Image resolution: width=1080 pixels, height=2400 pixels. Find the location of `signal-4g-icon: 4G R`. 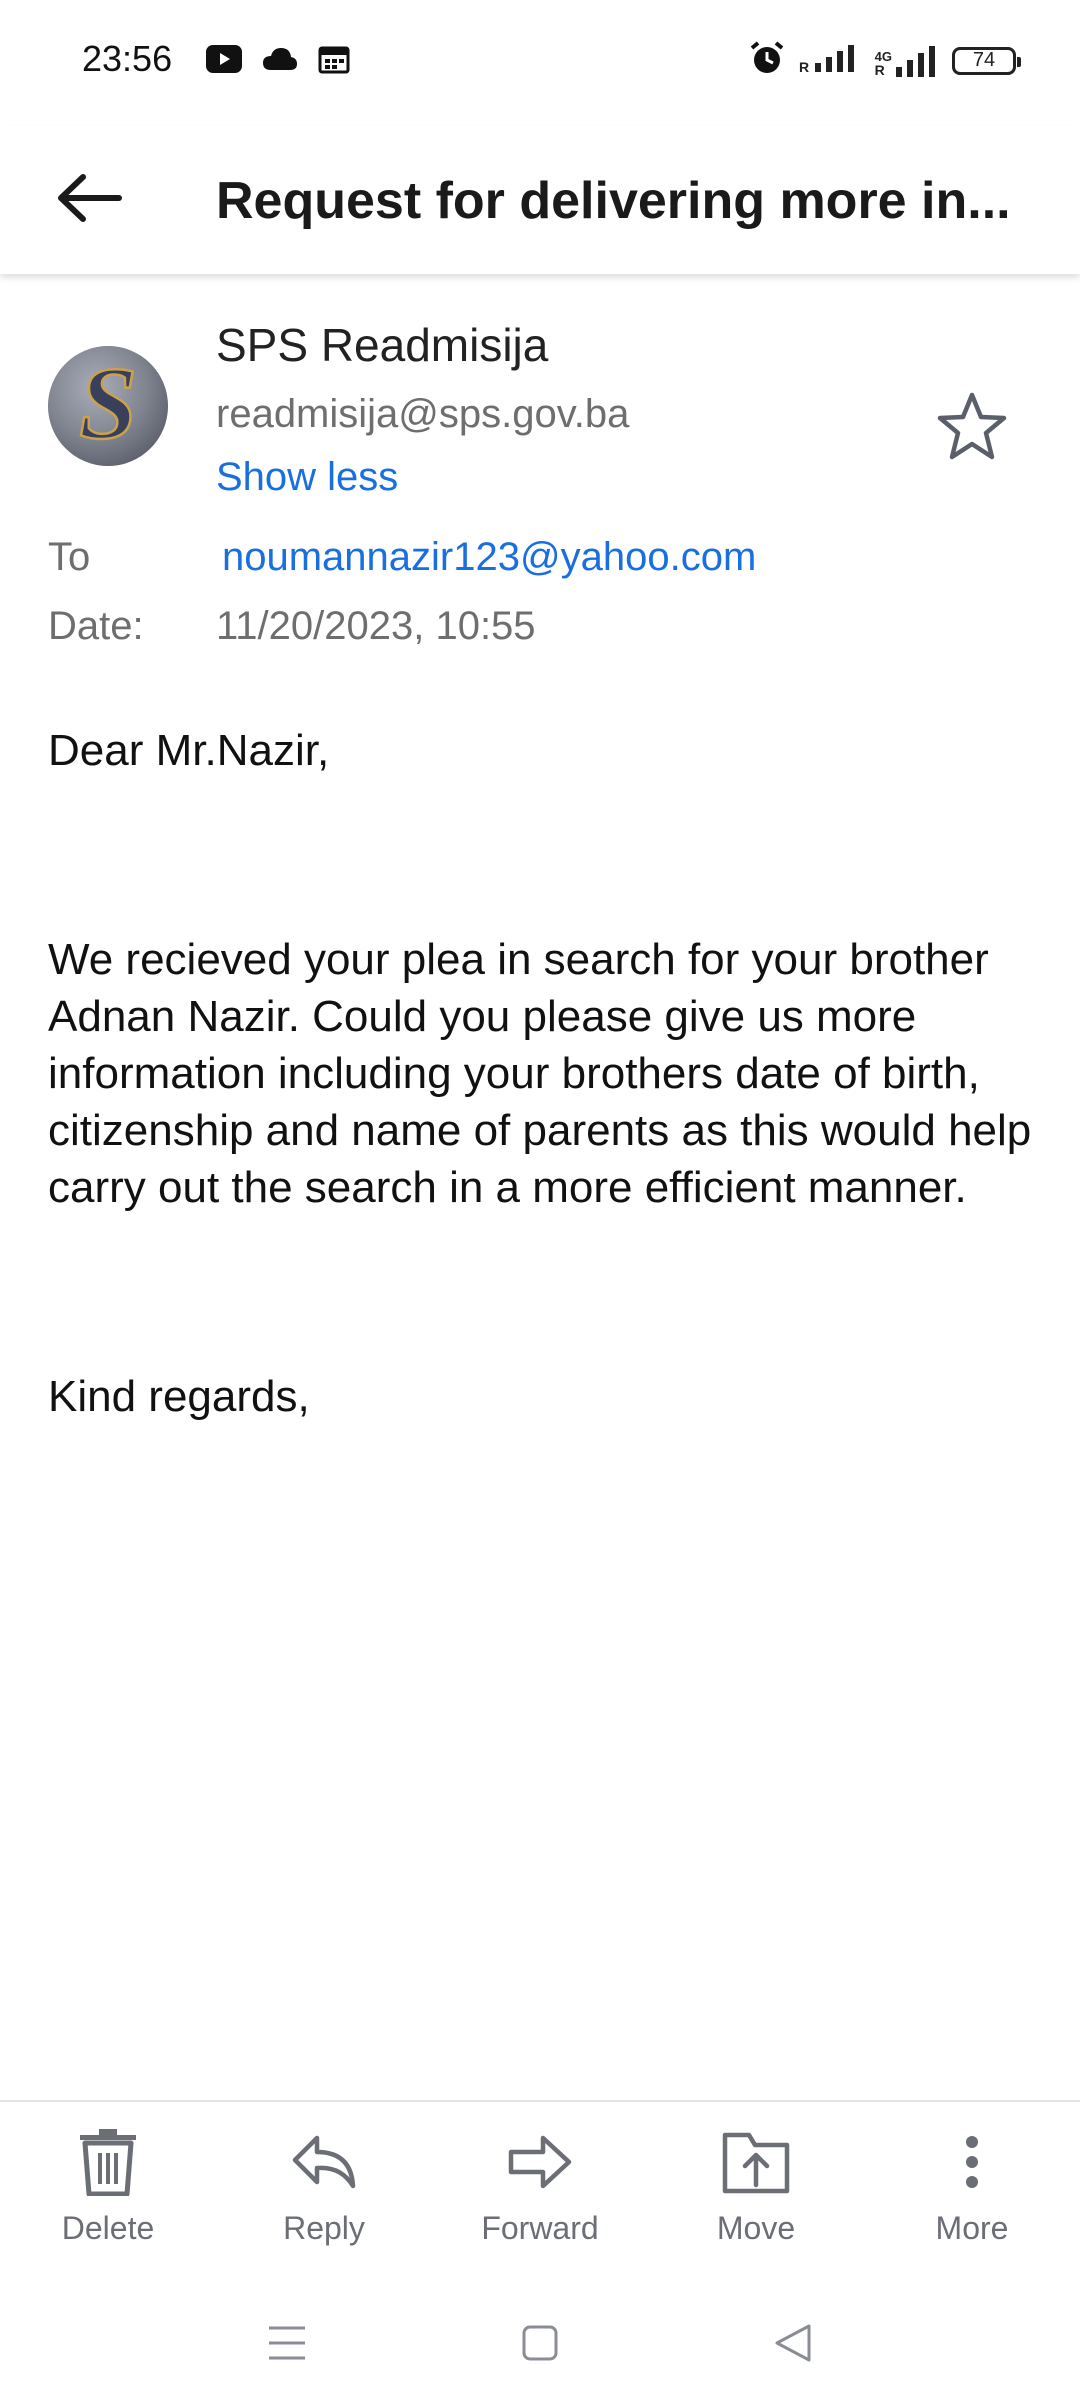

signal-4g-icon: 4G R is located at coordinates (906, 61).